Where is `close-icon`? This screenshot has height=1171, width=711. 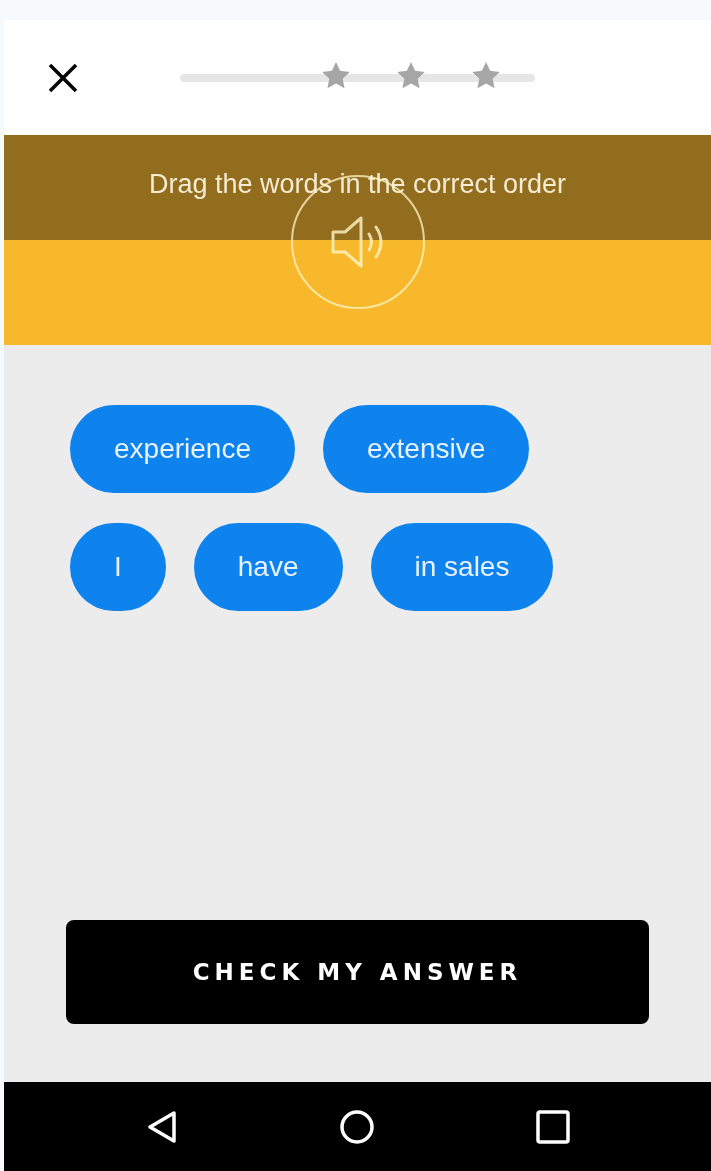 close-icon is located at coordinates (63, 77).